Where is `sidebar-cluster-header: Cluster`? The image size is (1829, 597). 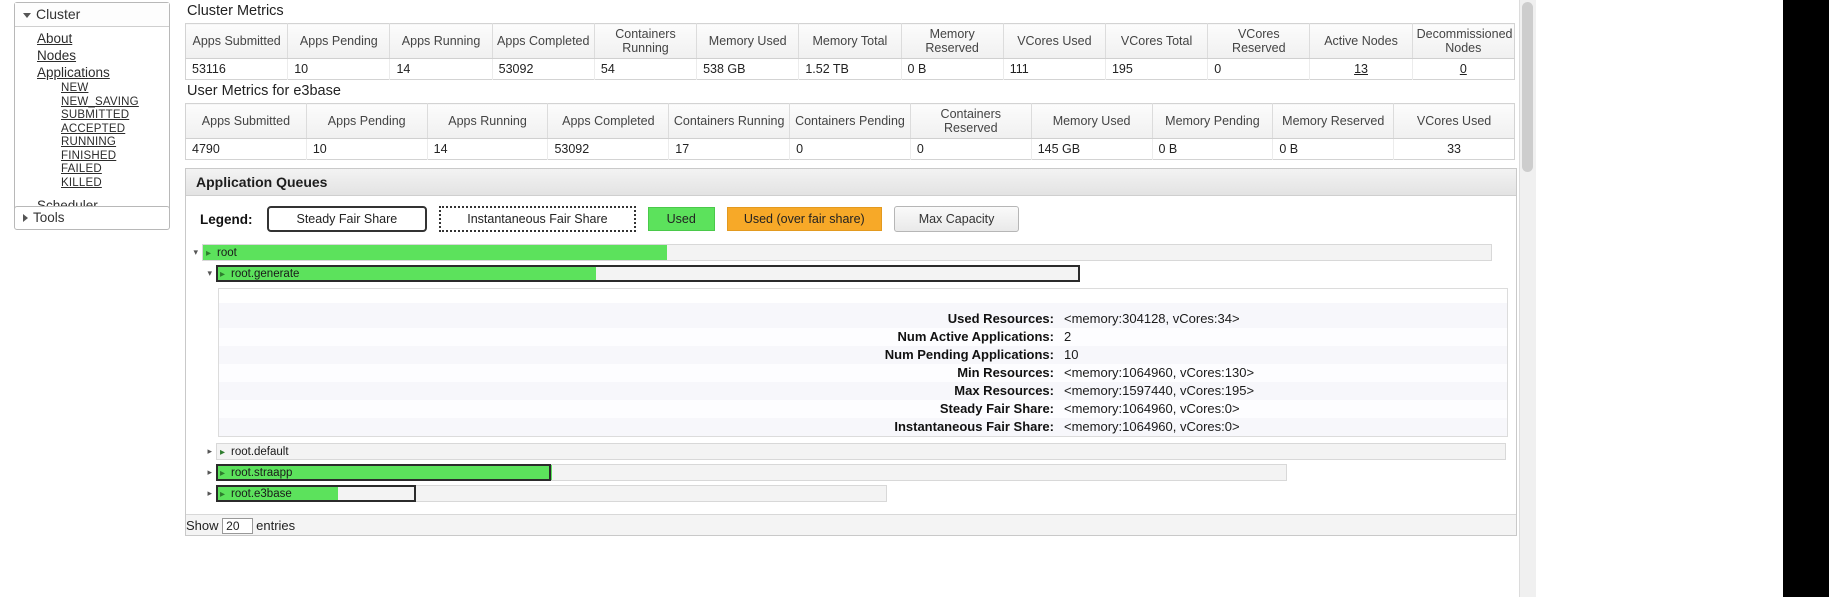 sidebar-cluster-header: Cluster is located at coordinates (92, 15).